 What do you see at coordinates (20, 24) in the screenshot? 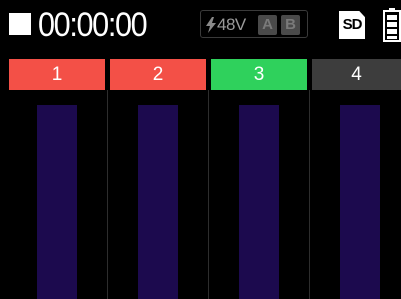
I see `stop-icon` at bounding box center [20, 24].